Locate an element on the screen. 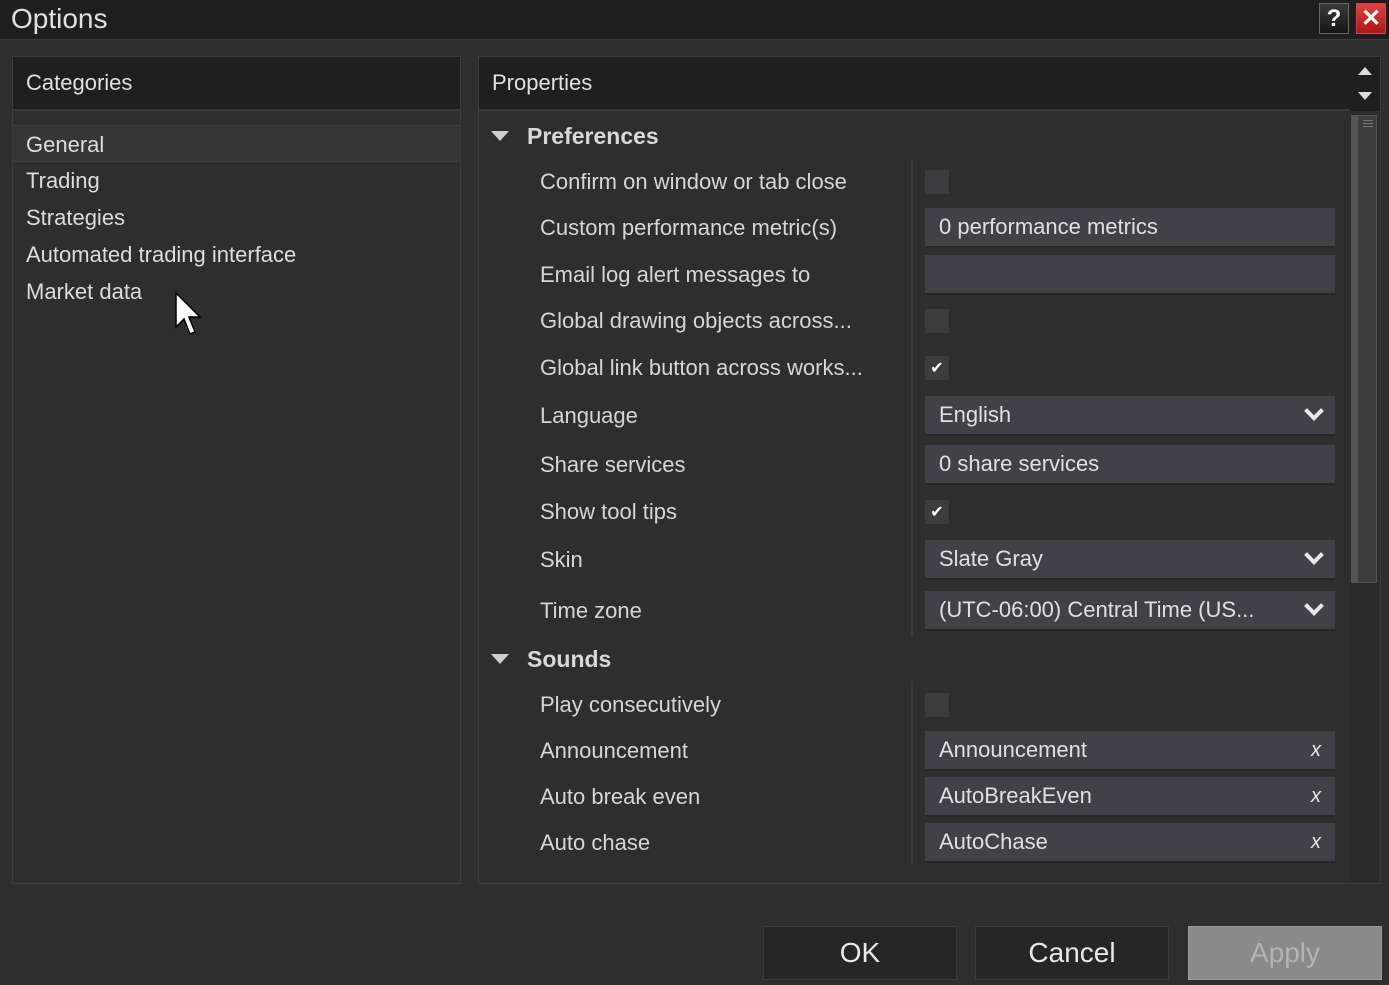 This screenshot has height=985, width=1389. property-label: Confirm on window or tab close is located at coordinates (696, 182).